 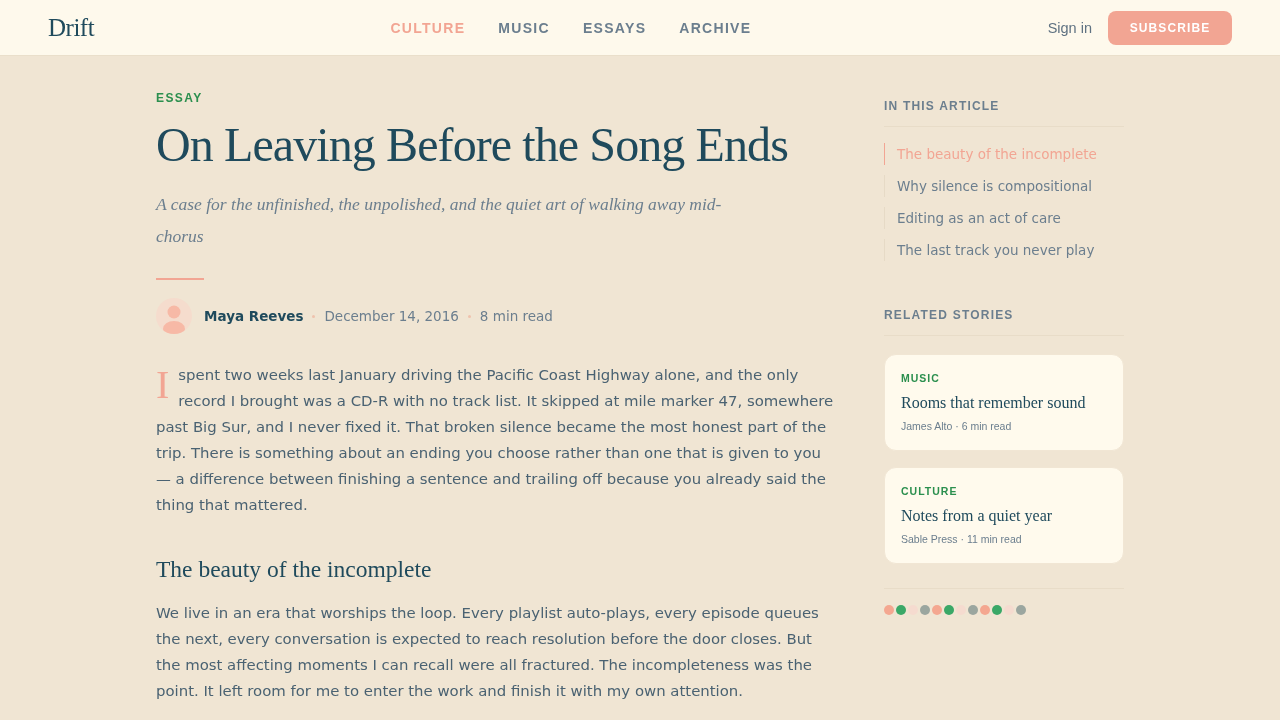 I want to click on toc-link: Editing as an act of care, so click(x=1004, y=218).